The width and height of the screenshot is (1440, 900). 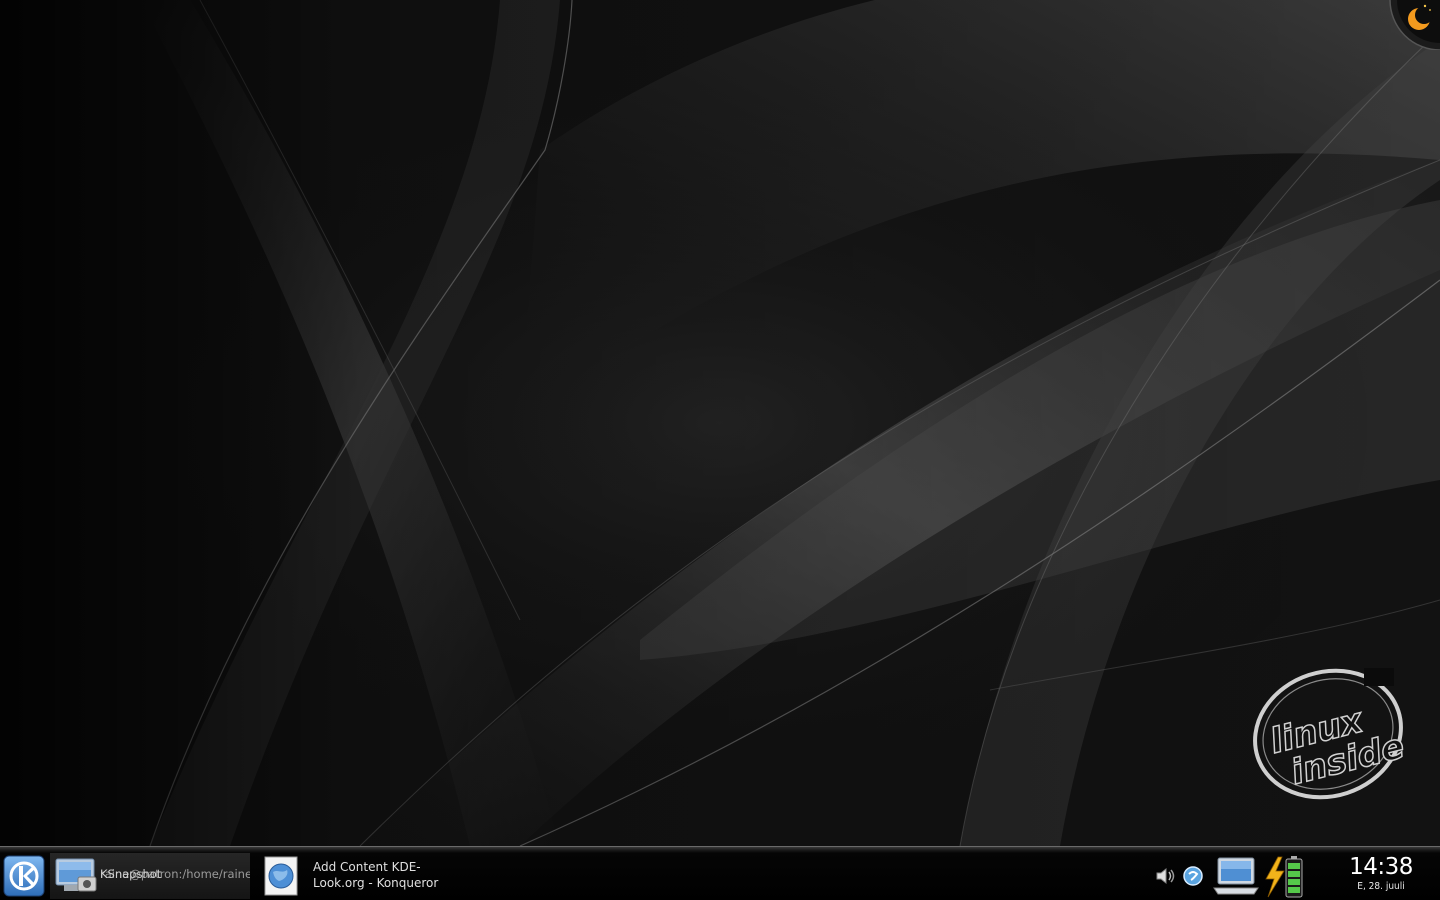 What do you see at coordinates (131, 874) in the screenshot?
I see `task-label-ksnapshot: KSnapshot` at bounding box center [131, 874].